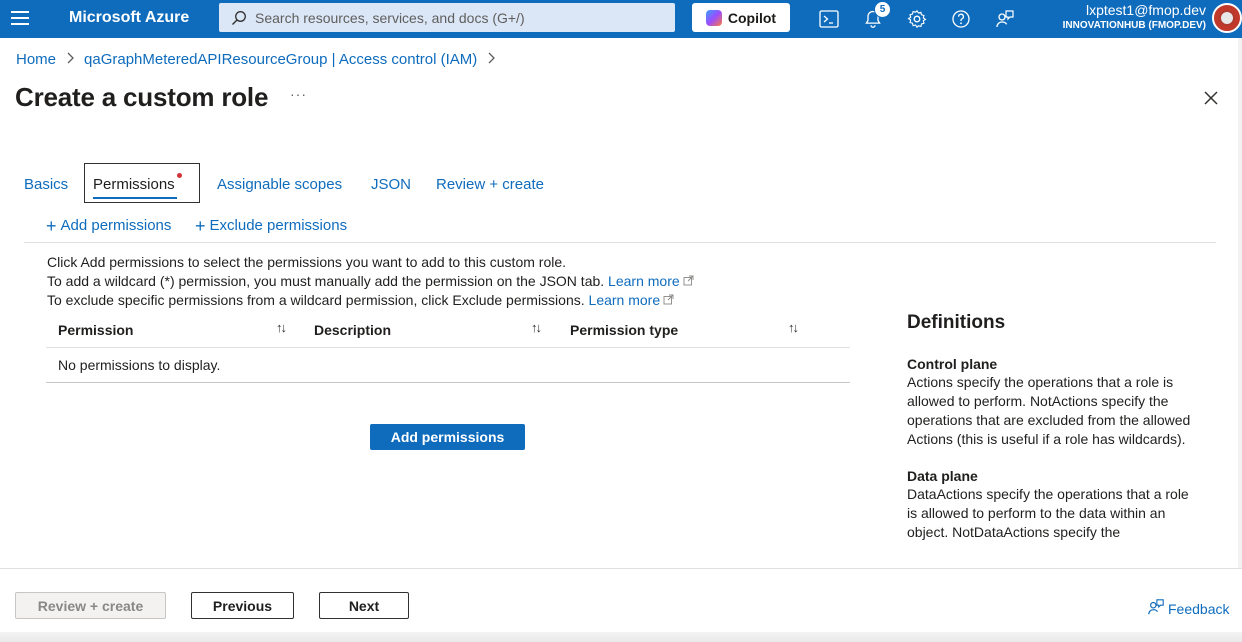 The height and width of the screenshot is (642, 1242). I want to click on previous-button: Previous, so click(242, 605).